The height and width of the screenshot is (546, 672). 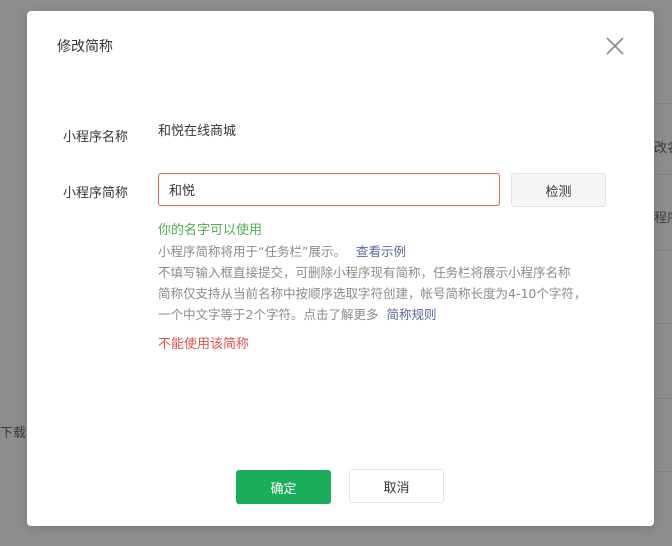 What do you see at coordinates (283, 487) in the screenshot?
I see `confirm-button: 确定` at bounding box center [283, 487].